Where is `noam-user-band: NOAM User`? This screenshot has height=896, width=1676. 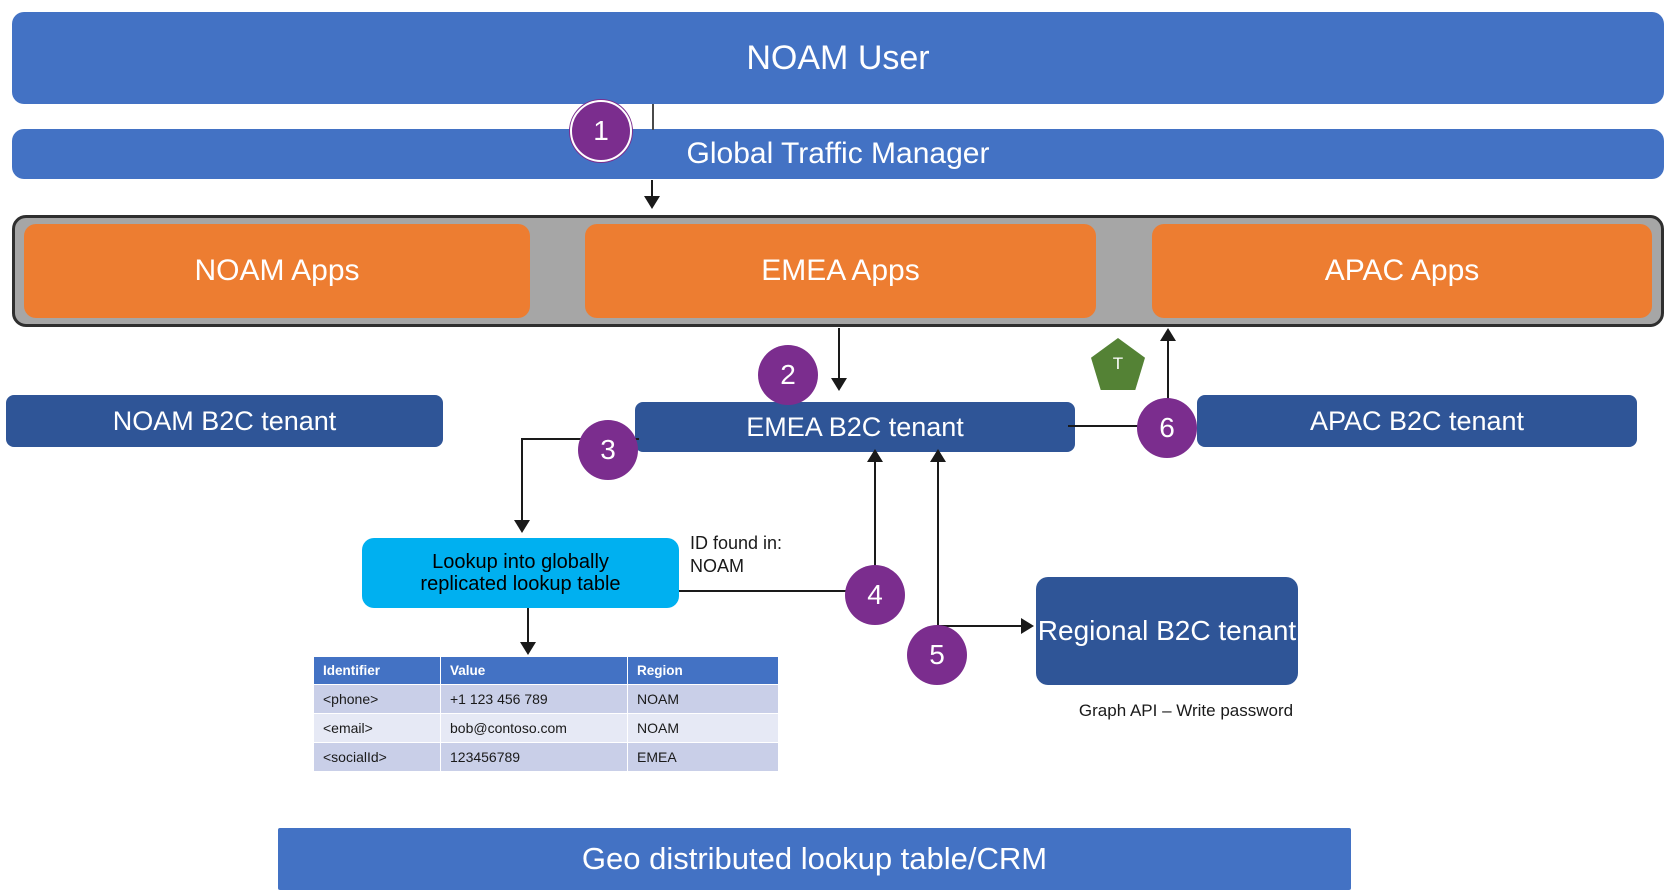 noam-user-band: NOAM User is located at coordinates (838, 58).